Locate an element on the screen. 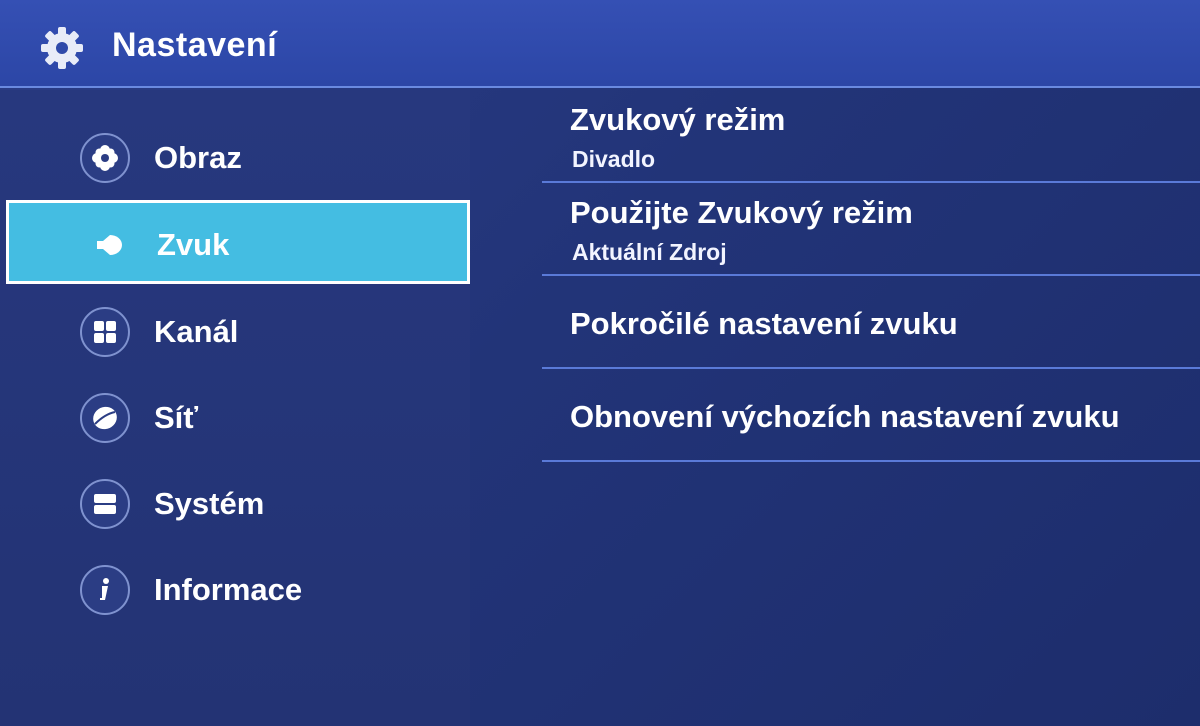  page-title: Nastavení is located at coordinates (195, 45).